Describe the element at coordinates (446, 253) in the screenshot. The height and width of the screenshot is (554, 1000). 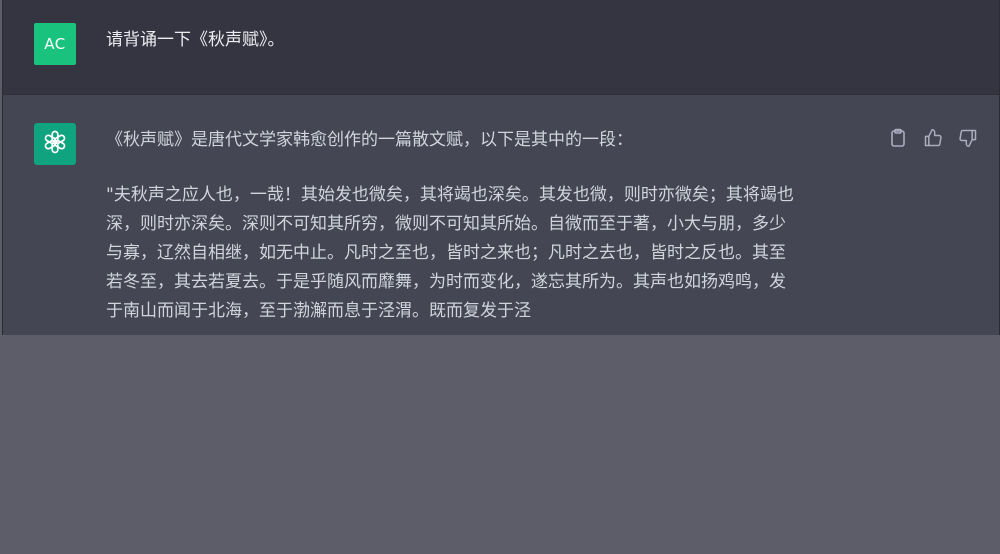
I see `poem-line: 与寡，辽然自相继，如无中止。凡时之至也，皆时之来也；凡时之去也，皆时之反也。其至` at that location.